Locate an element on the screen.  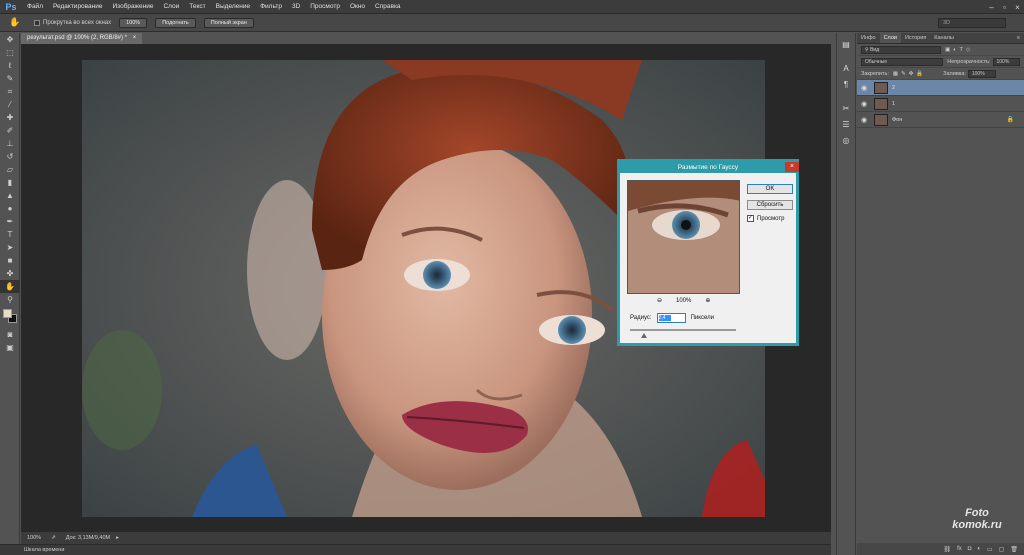
path-select-tool-icon: ➤ is located at coordinates (10, 247).